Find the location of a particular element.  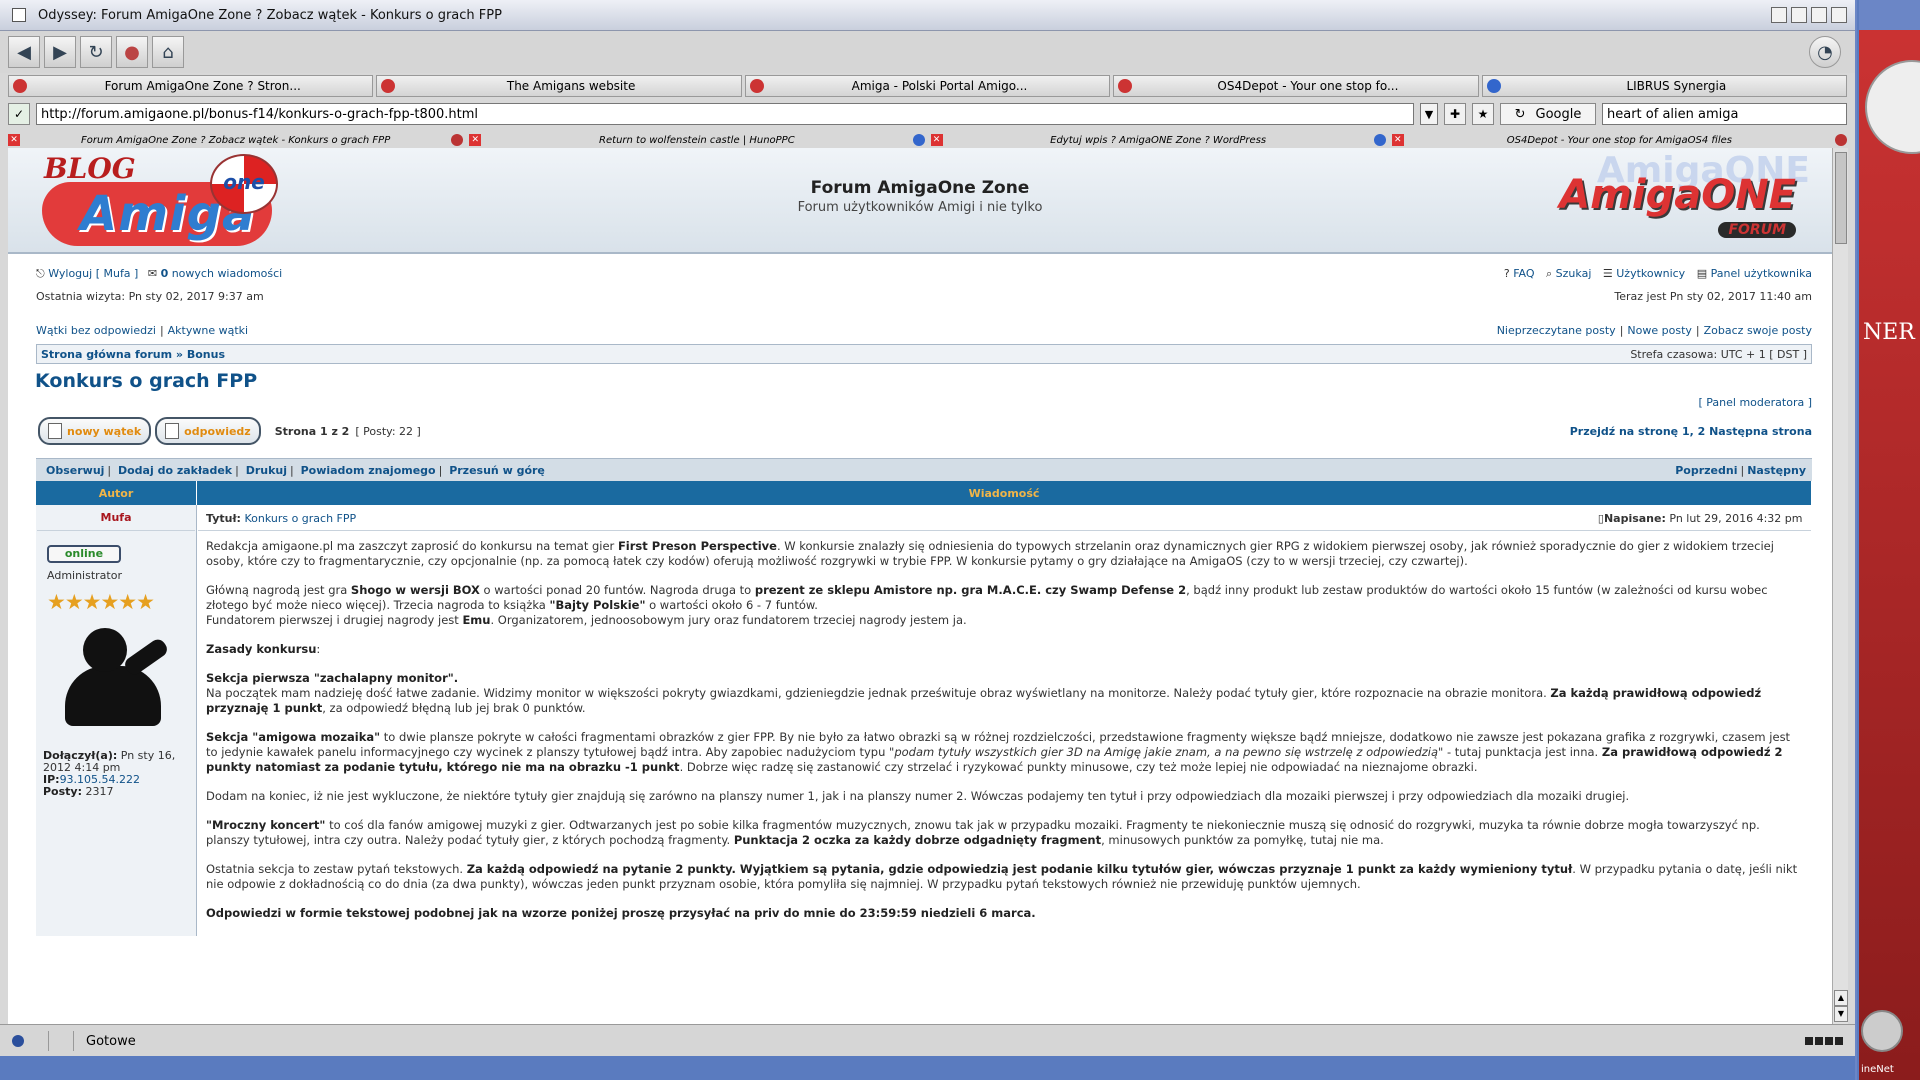

progress-dial-icon: ◔ is located at coordinates (1825, 52).